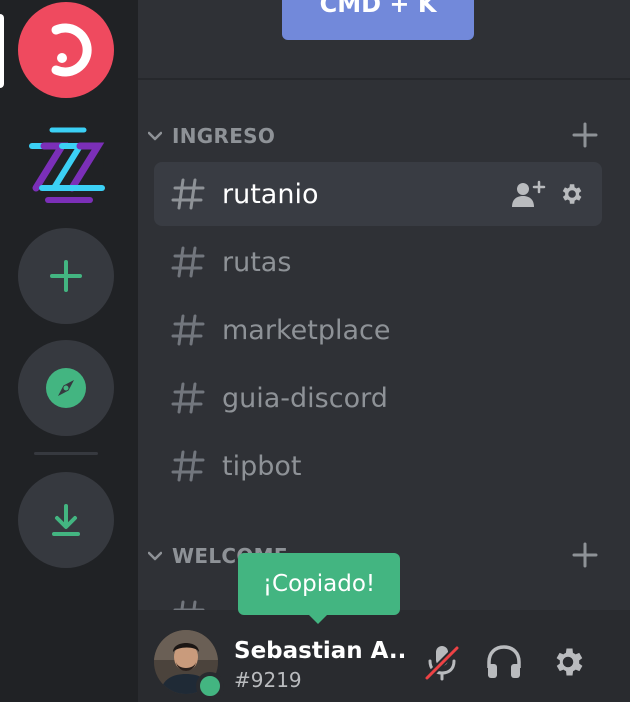 This screenshot has width=630, height=702. I want to click on channel-name: marketplace, so click(306, 330).